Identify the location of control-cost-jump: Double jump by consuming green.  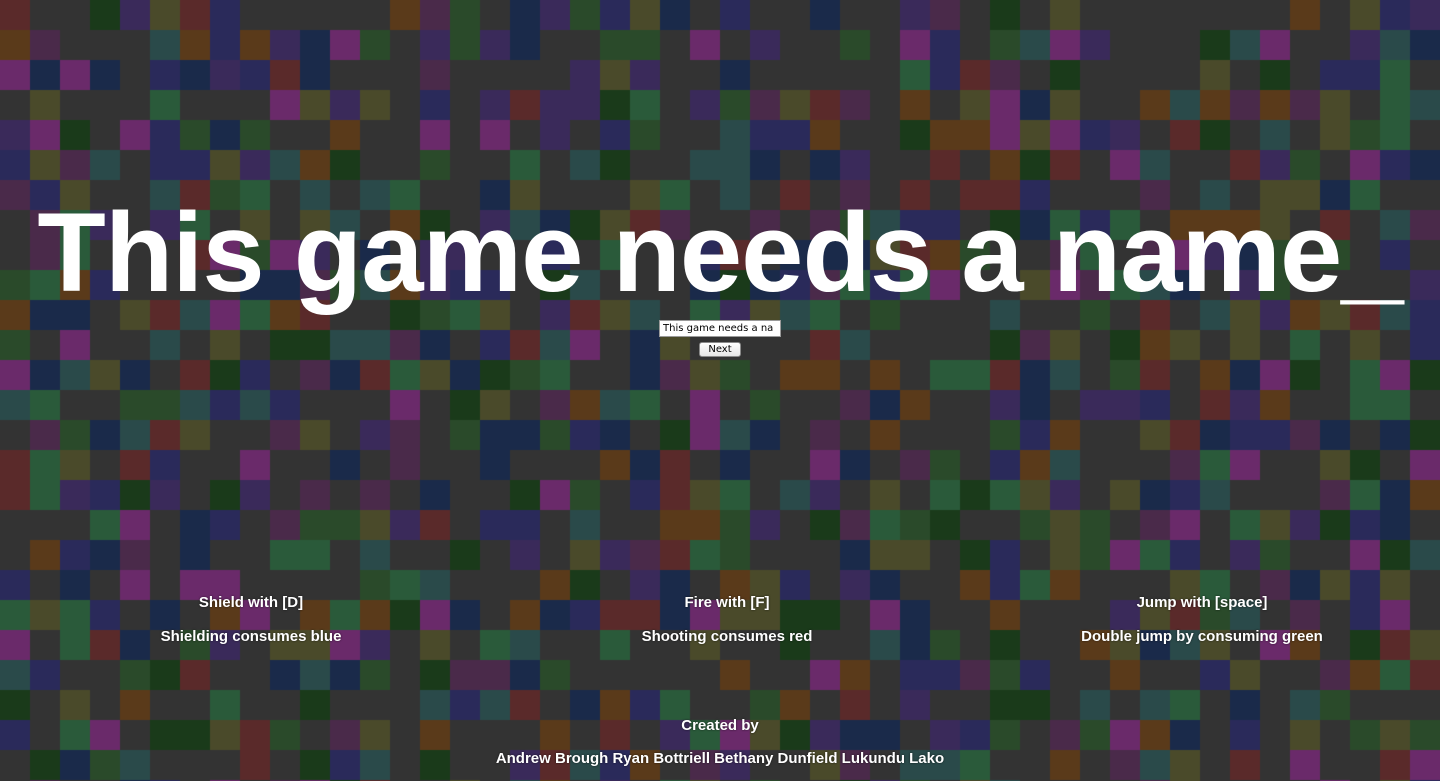
(1202, 636).